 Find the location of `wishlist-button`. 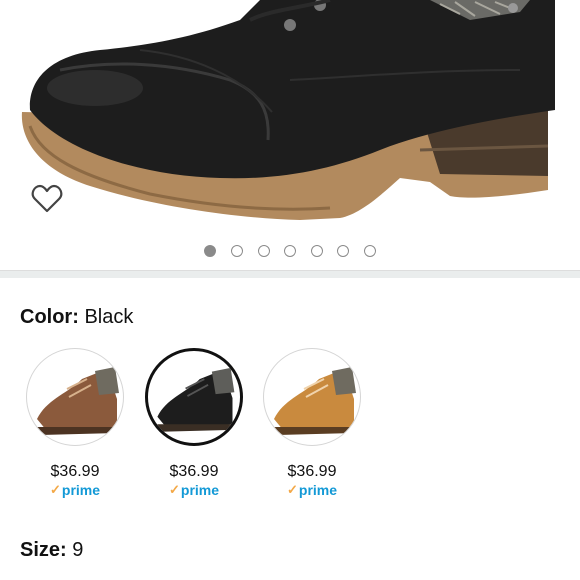

wishlist-button is located at coordinates (50, 203).